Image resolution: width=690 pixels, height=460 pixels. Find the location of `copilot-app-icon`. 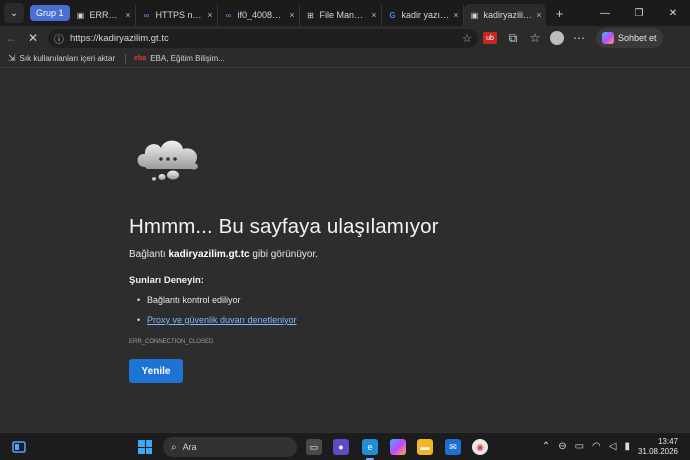

copilot-app-icon is located at coordinates (398, 447).